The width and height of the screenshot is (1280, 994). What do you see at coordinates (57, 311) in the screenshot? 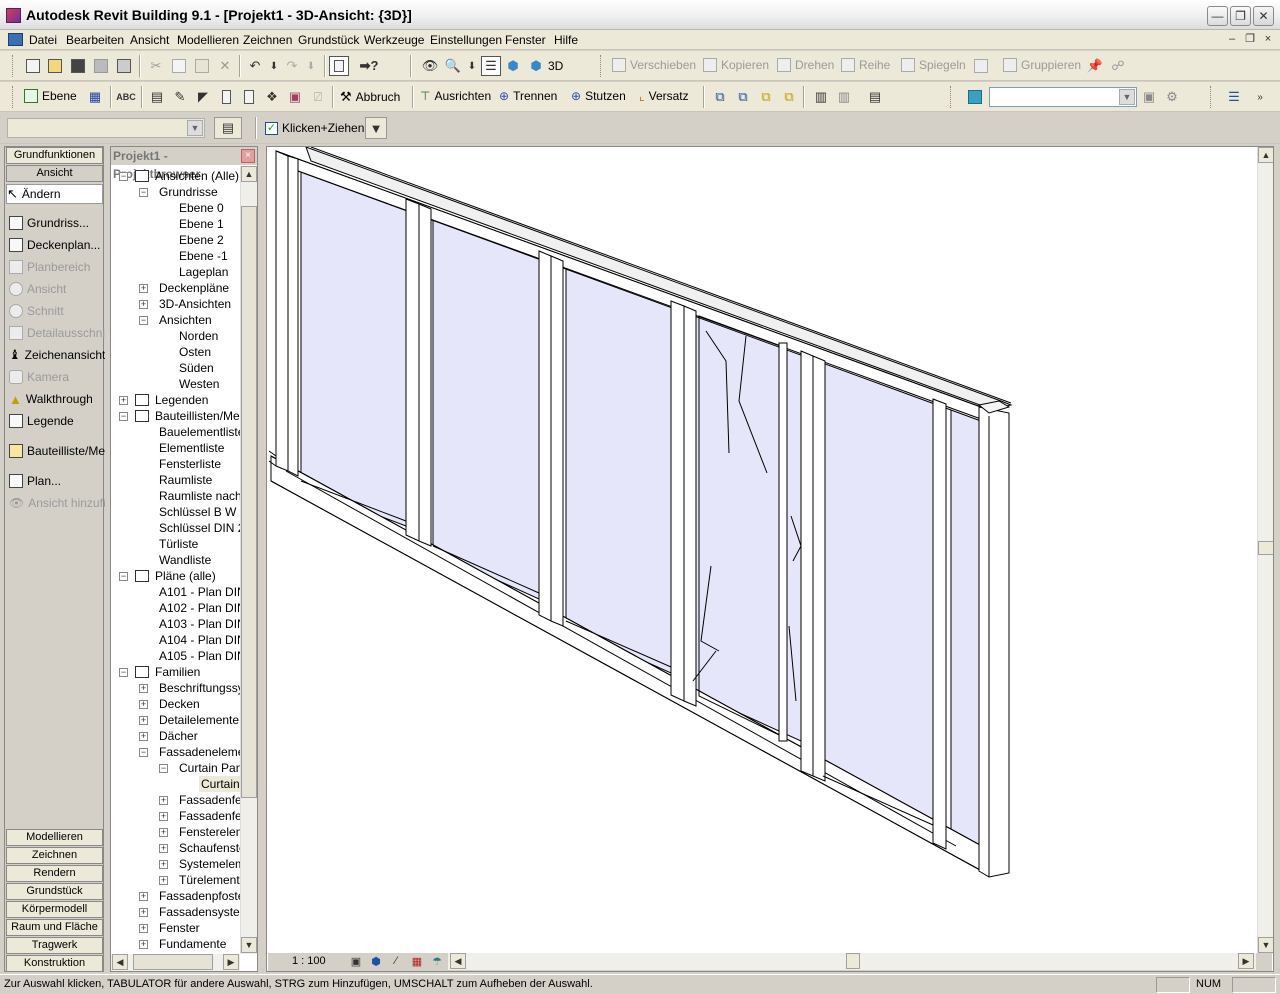
I see `section-tool: Schnitt` at bounding box center [57, 311].